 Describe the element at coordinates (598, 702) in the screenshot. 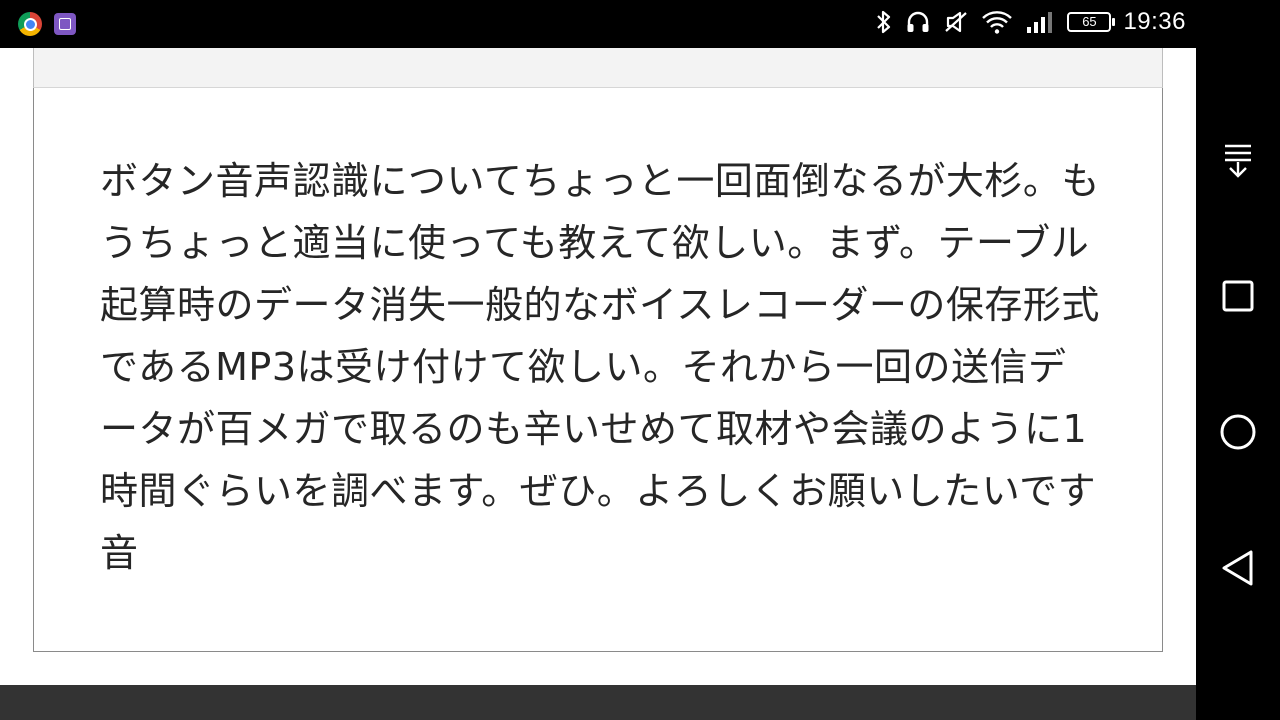

I see `bottom-toolbar` at that location.